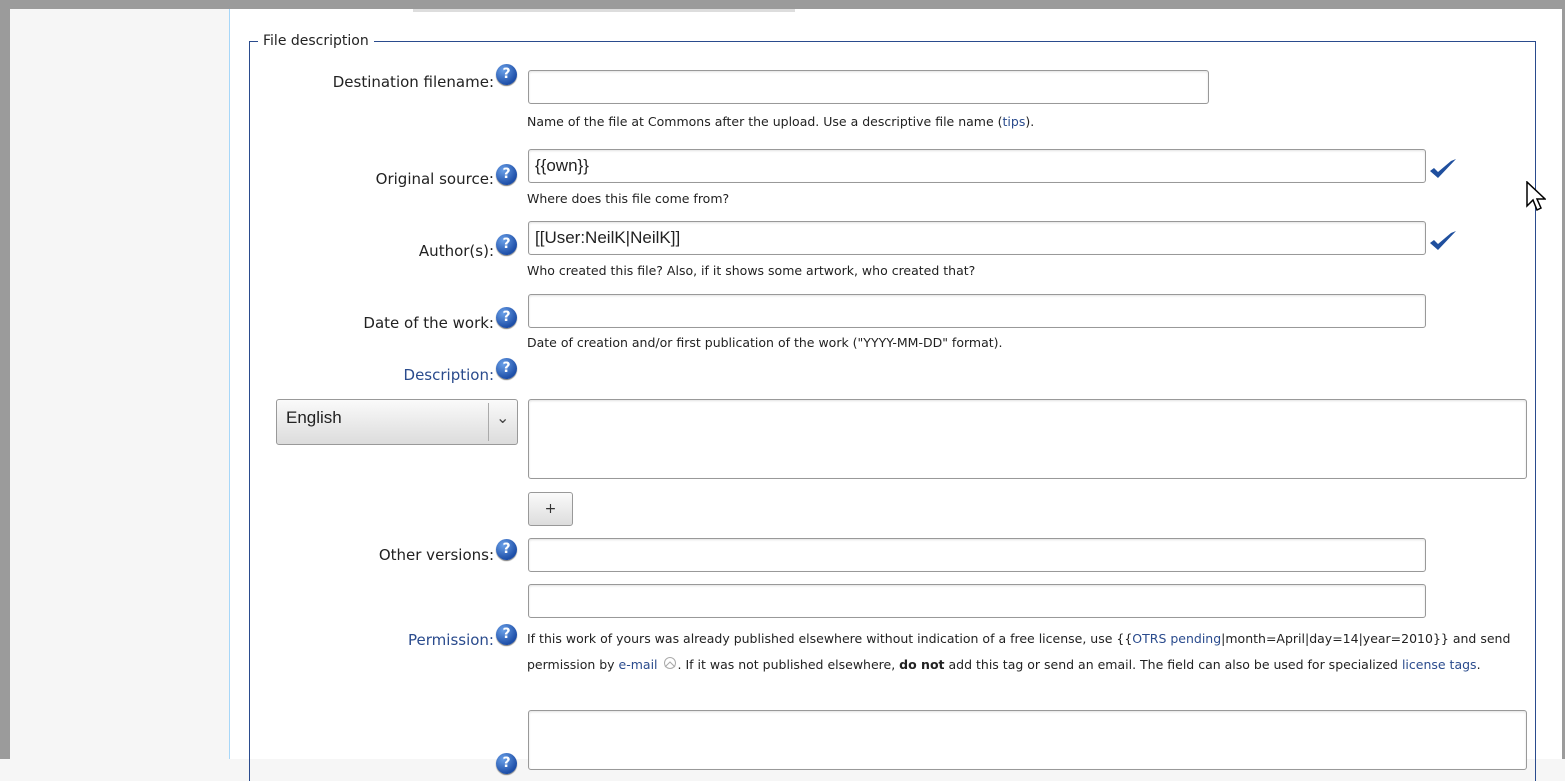  I want to click on add-description-button: +, so click(550, 509).